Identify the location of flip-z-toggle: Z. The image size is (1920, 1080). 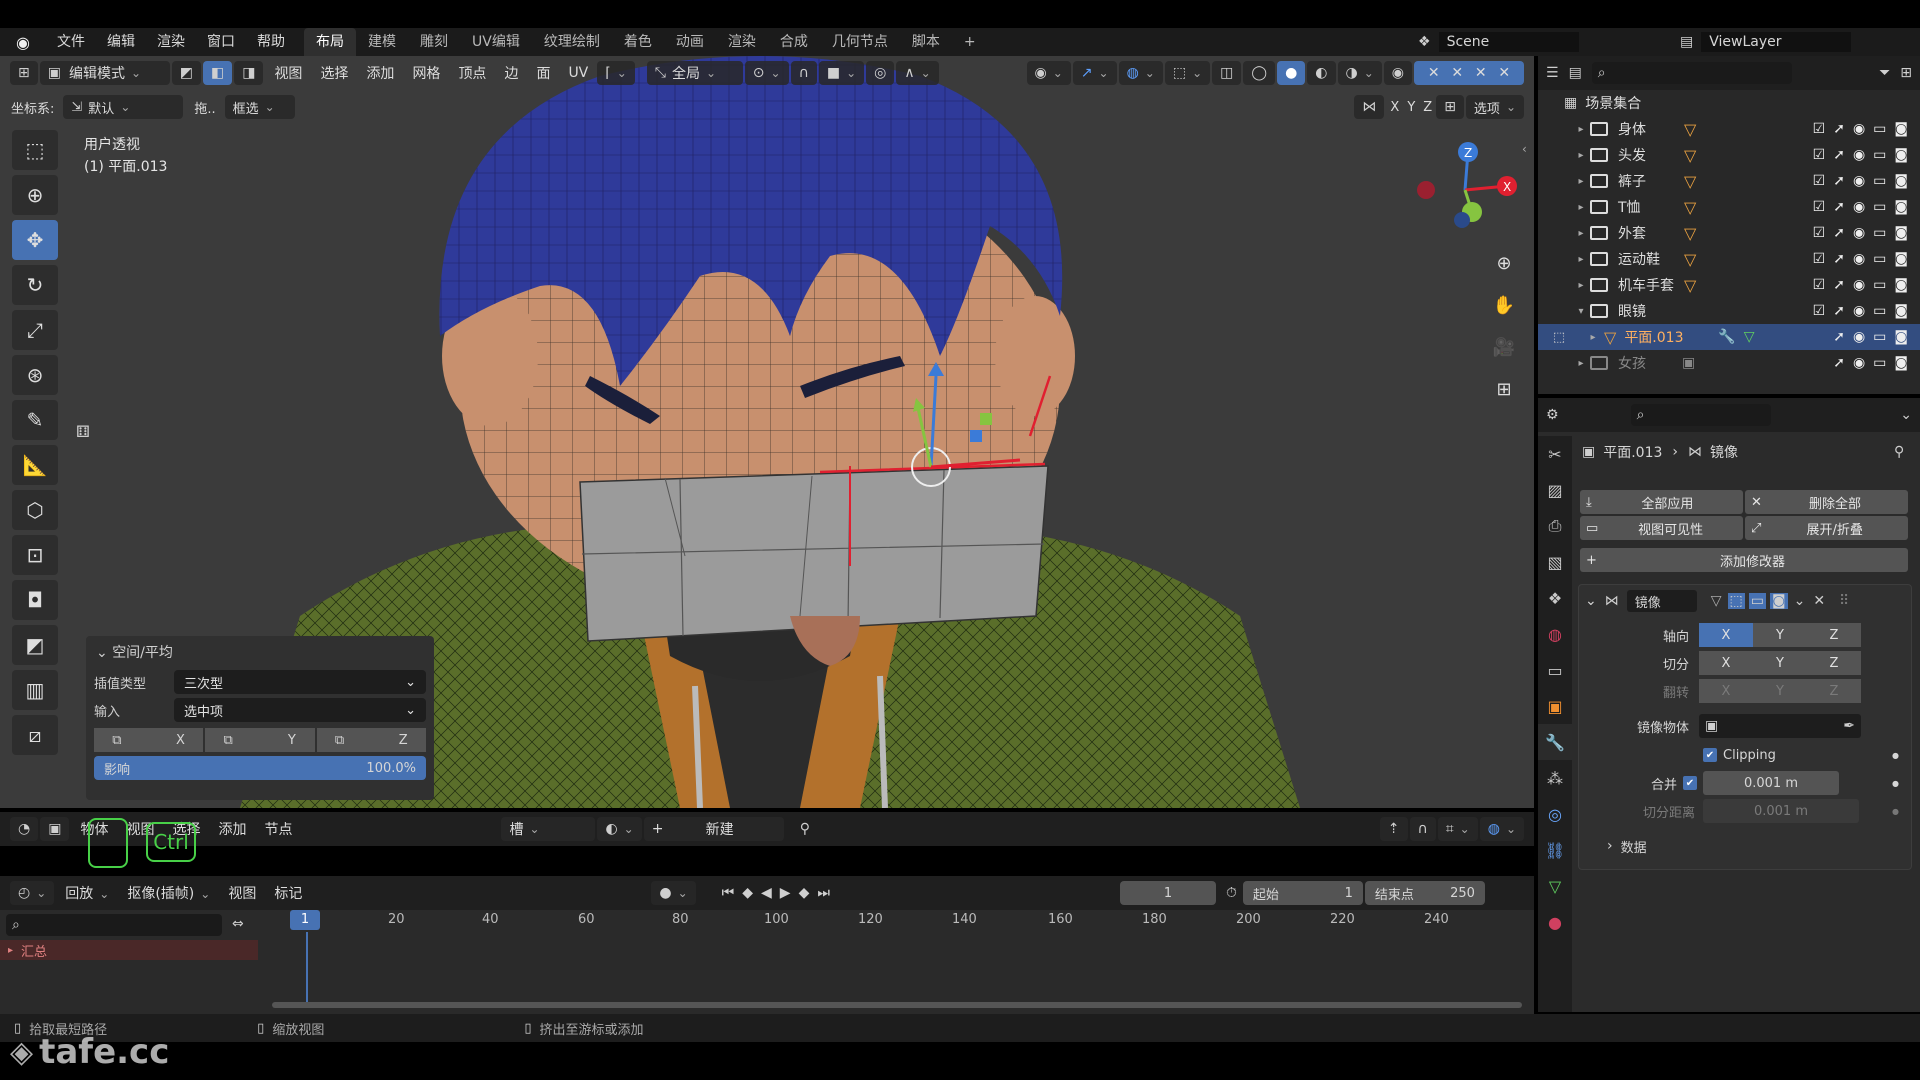
(1834, 691).